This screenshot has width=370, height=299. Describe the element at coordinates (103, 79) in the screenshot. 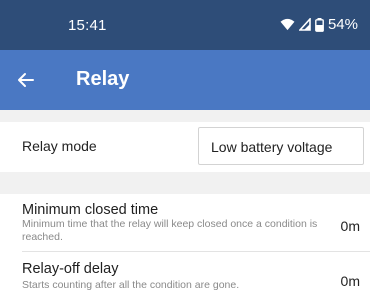

I see `page-title: Relay` at that location.